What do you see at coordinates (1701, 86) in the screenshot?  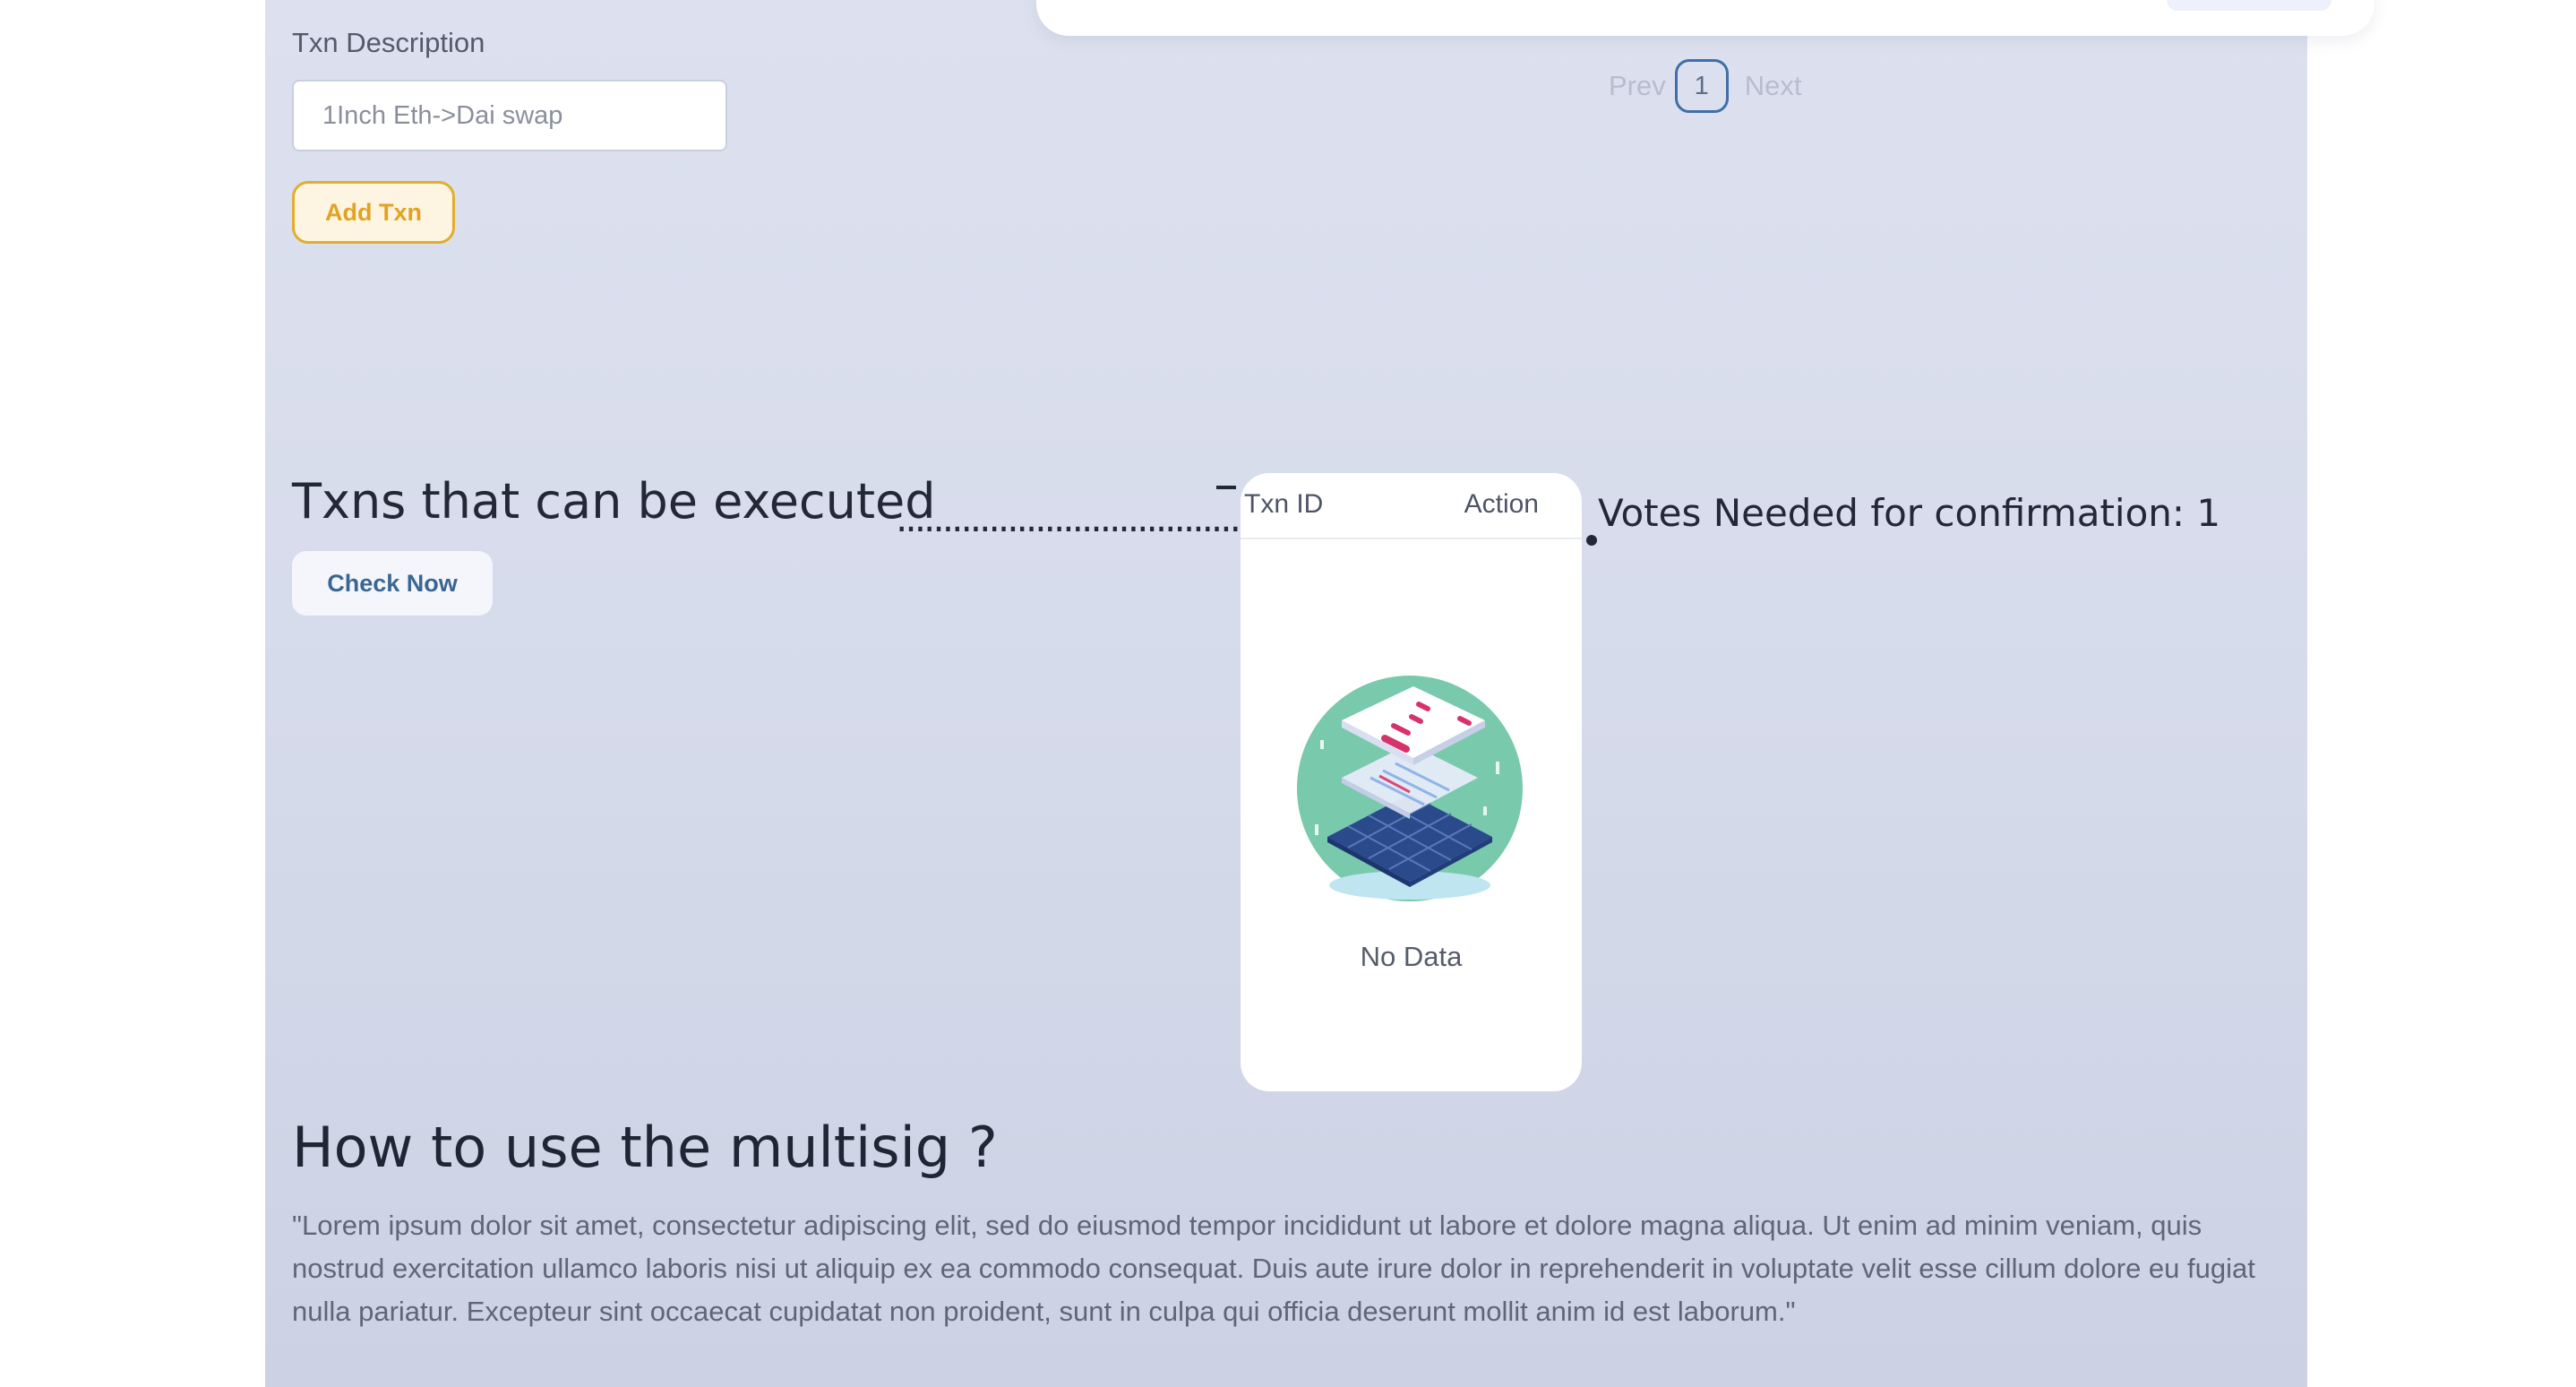 I see `page-number-button: 1` at bounding box center [1701, 86].